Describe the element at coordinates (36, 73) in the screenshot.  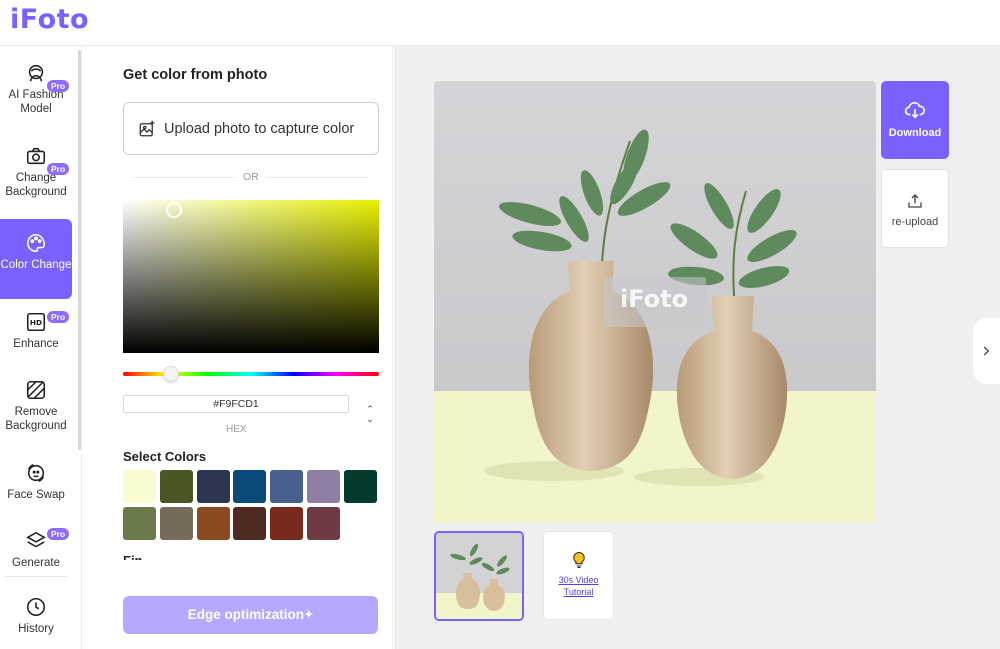
I see `fashion-model-icon` at that location.